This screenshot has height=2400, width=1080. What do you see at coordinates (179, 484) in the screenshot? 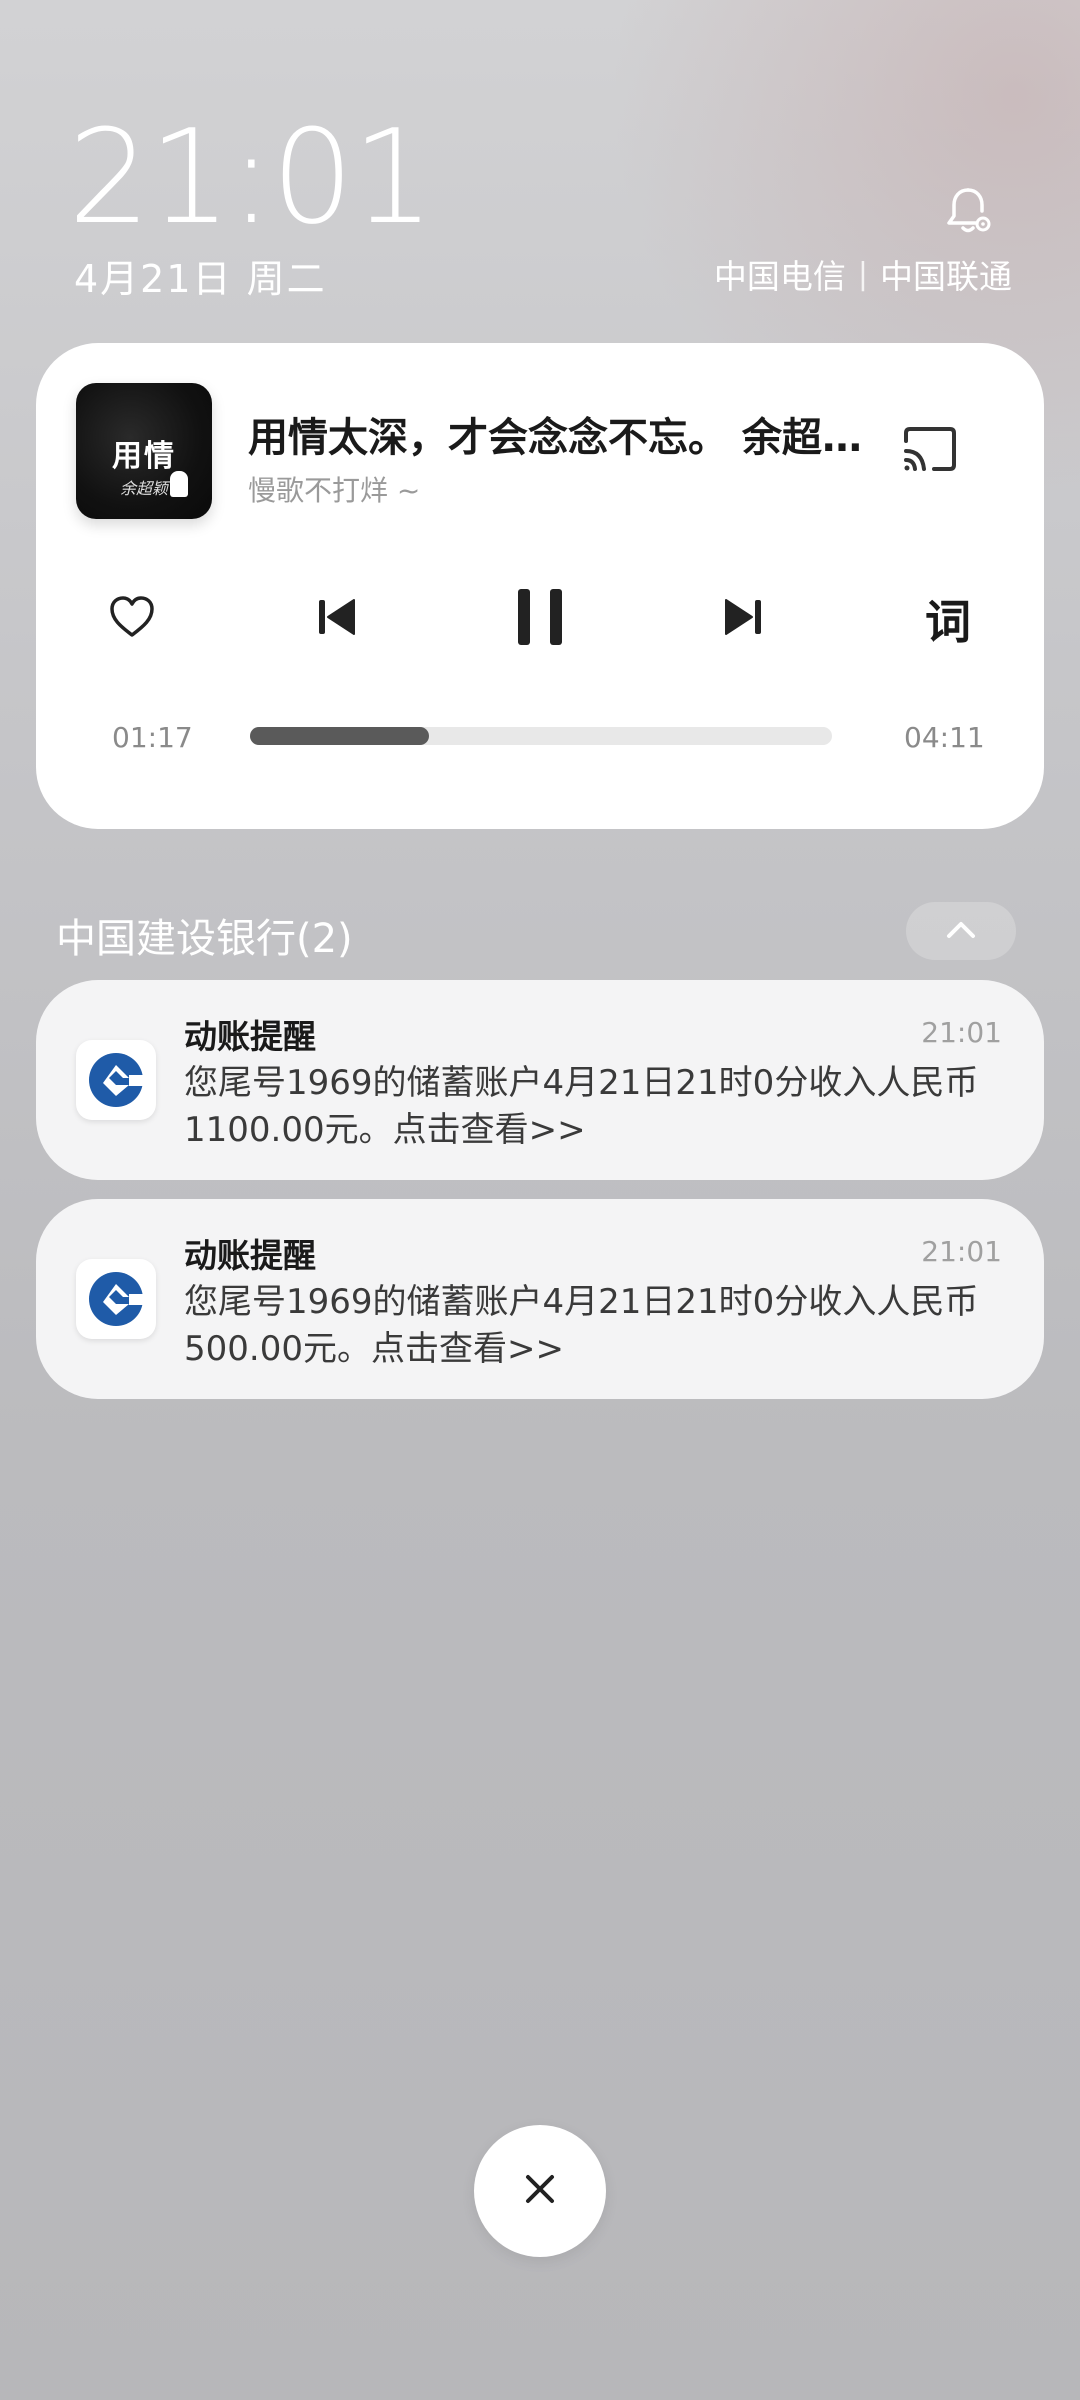
I see `album-art-mark` at bounding box center [179, 484].